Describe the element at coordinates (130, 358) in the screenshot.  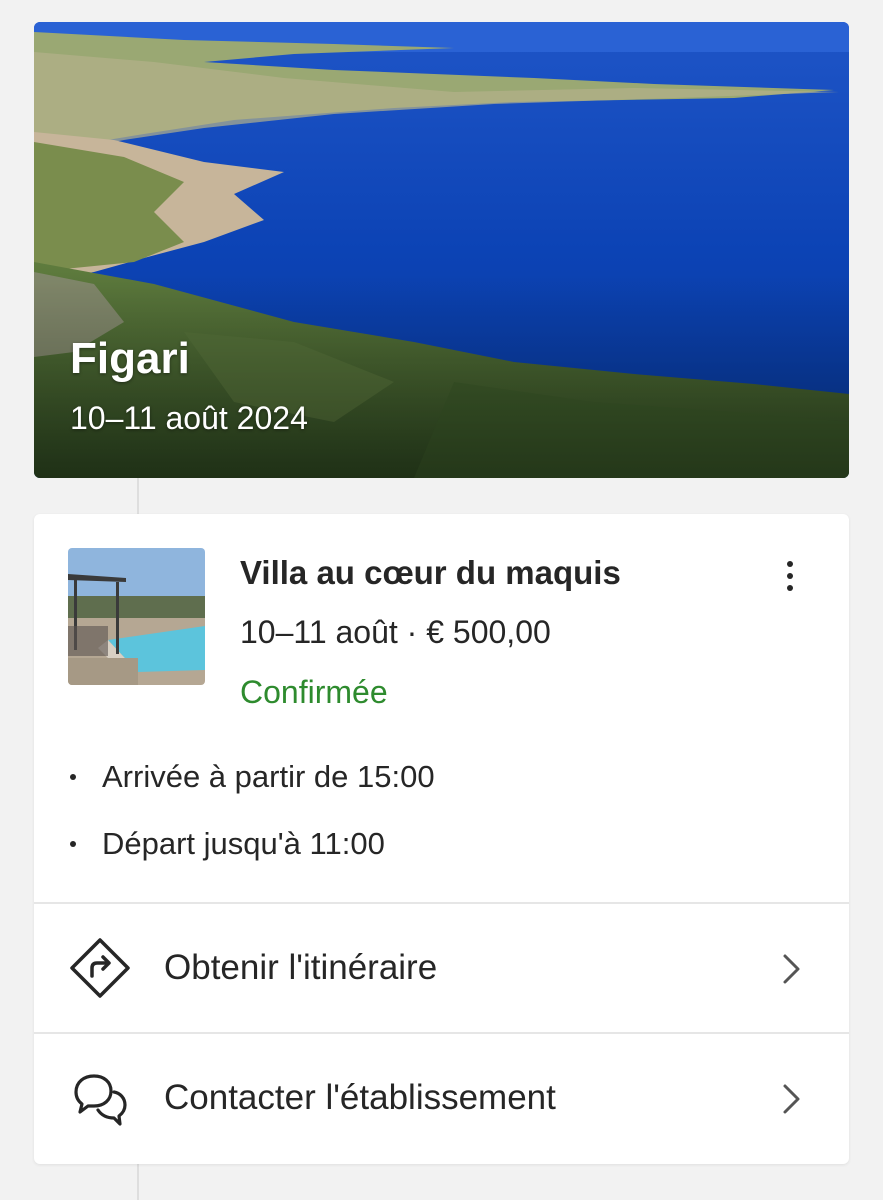
I see `destination-title: Figari` at that location.